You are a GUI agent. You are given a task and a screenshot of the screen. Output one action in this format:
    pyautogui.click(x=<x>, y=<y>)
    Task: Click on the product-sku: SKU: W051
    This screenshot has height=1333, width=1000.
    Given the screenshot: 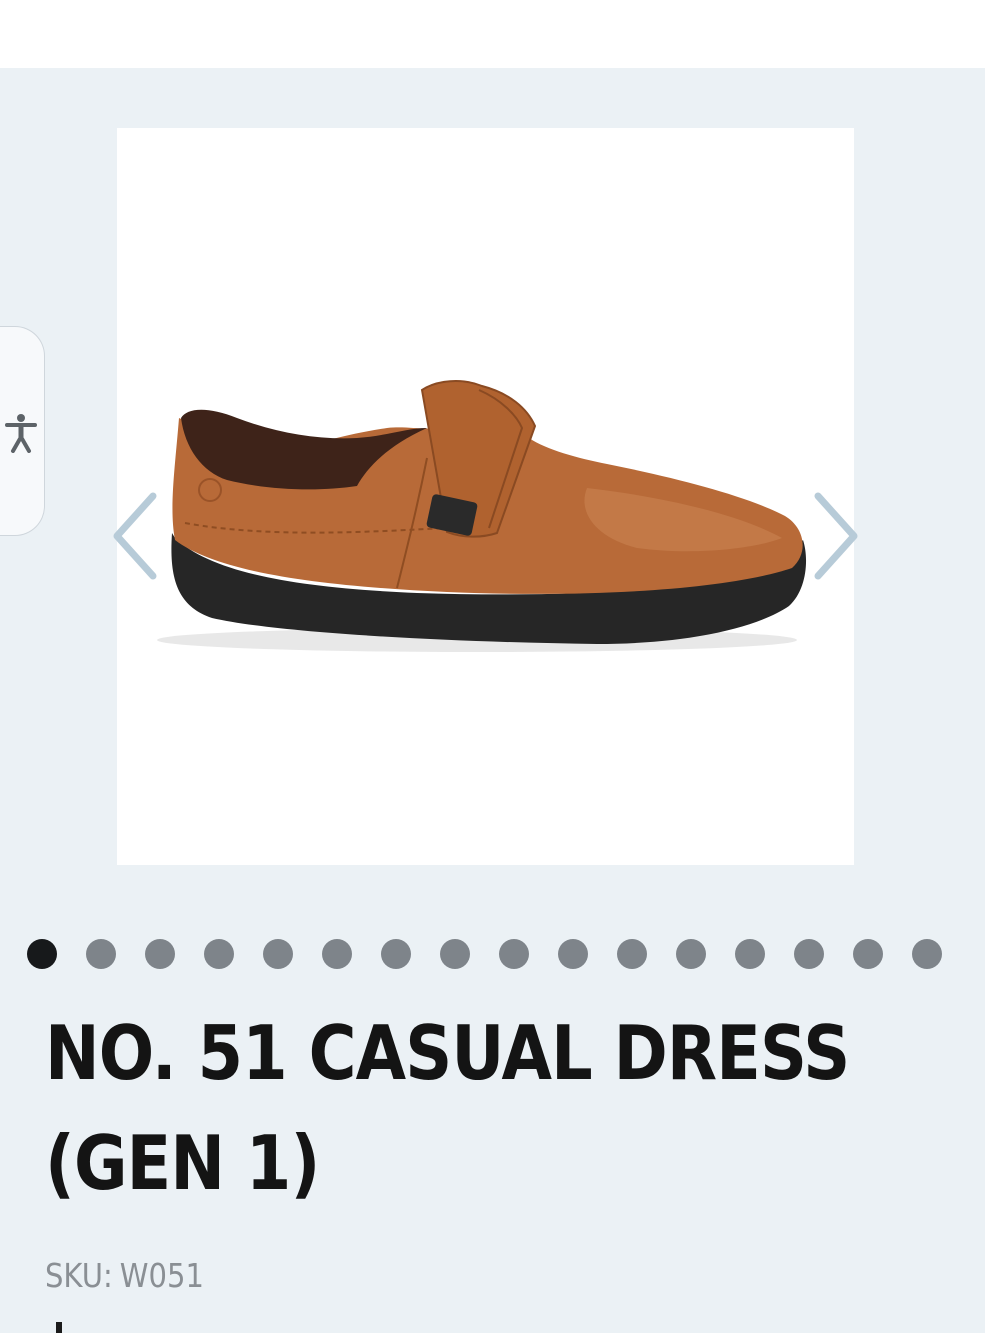 What is the action you would take?
    pyautogui.click(x=124, y=1275)
    